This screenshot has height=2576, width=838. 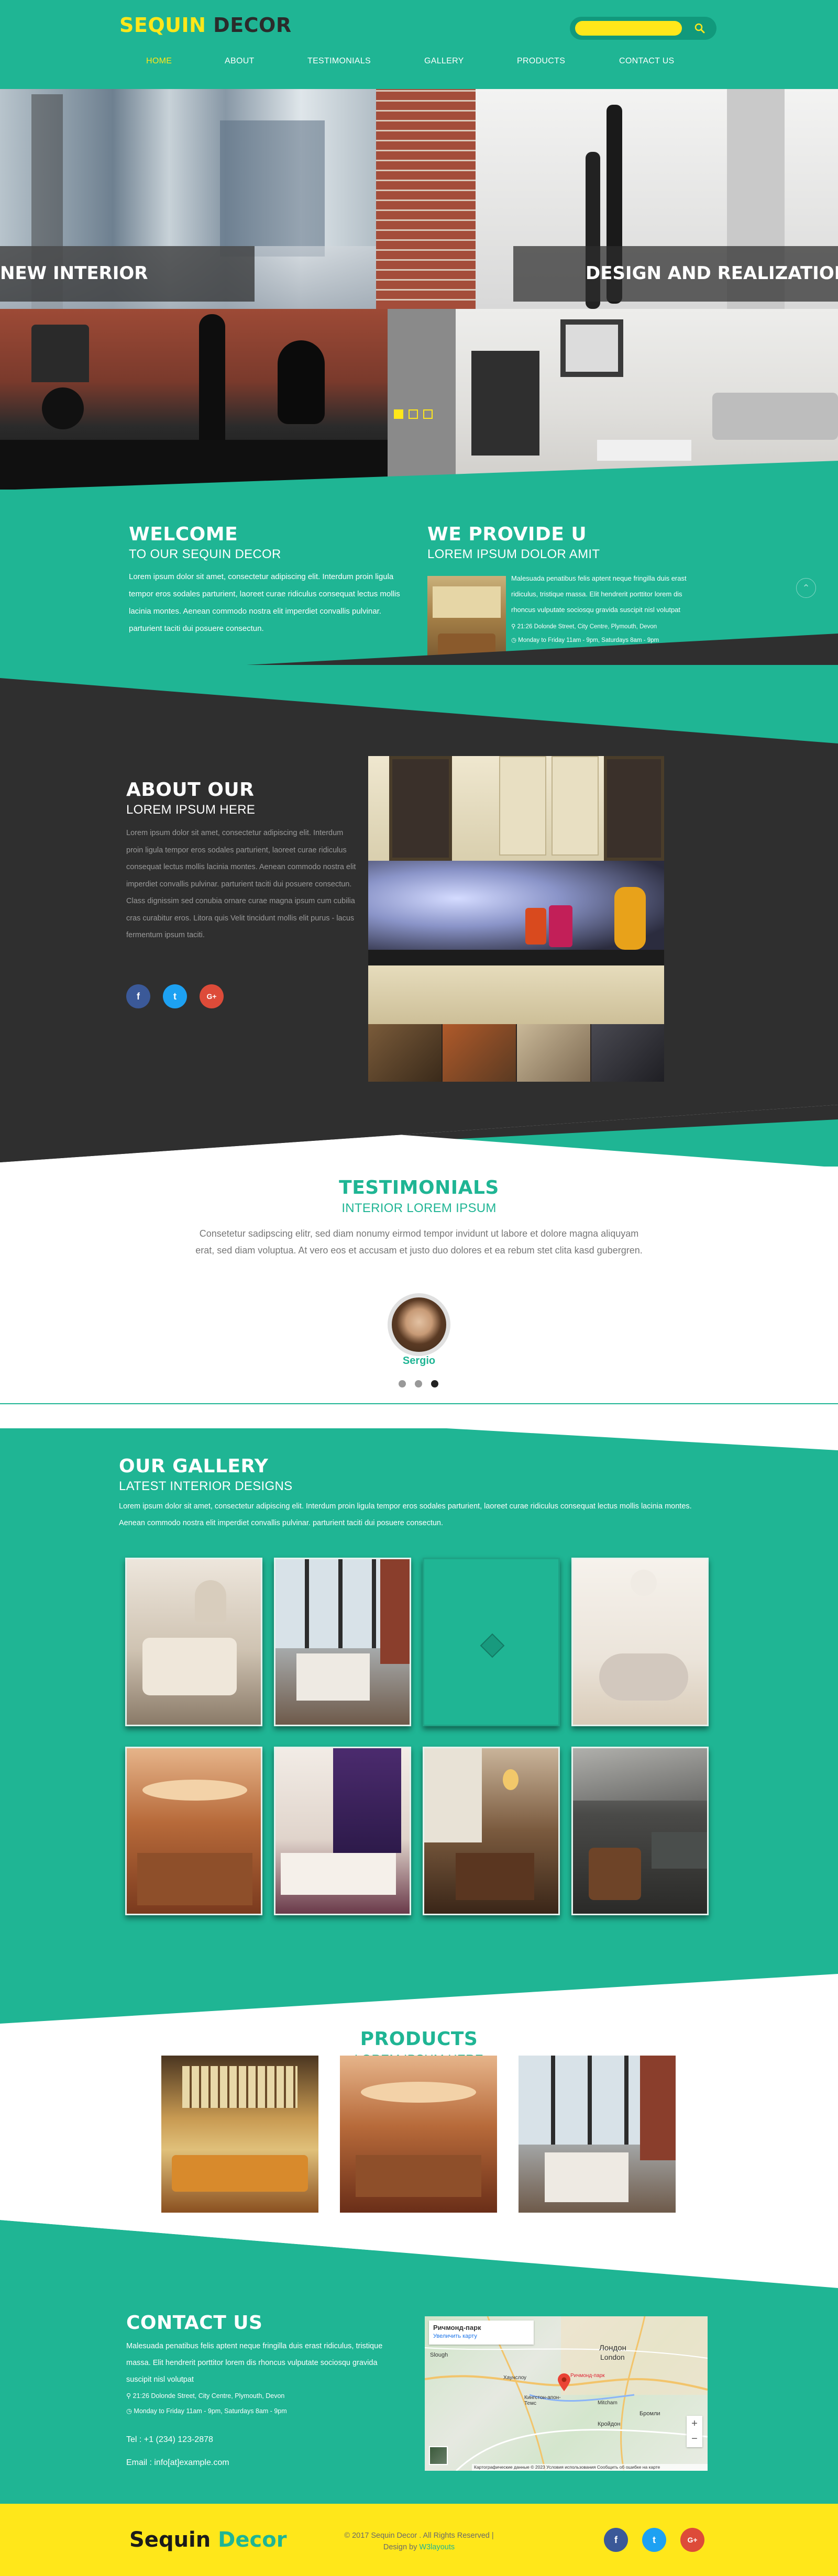 I want to click on footer-brand: Sequin Decor, so click(x=207, y=2540).